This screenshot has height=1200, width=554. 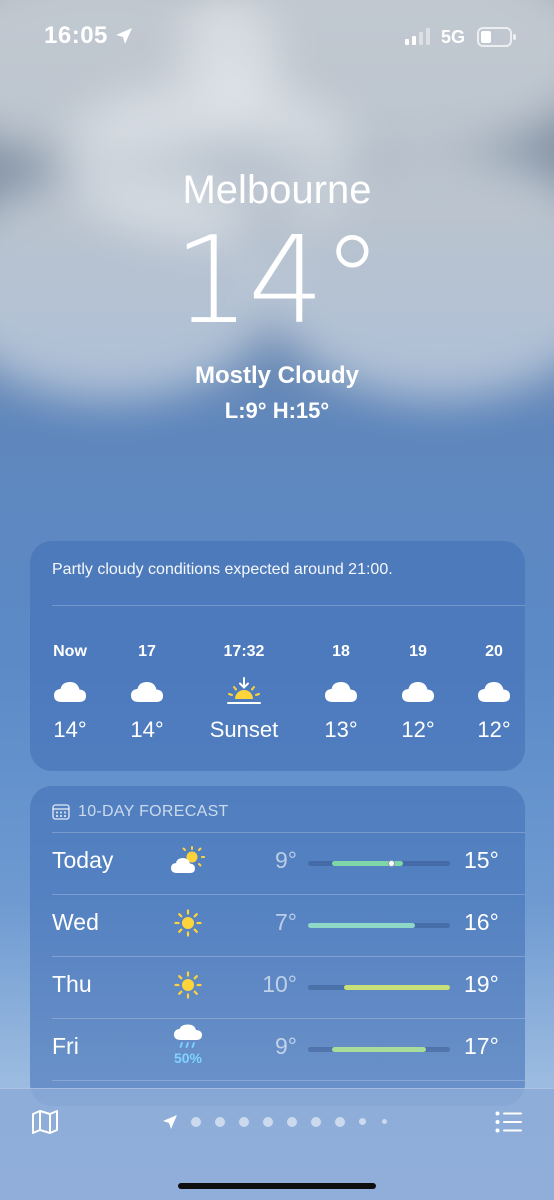 I want to click on hourly-item: 19 12°, so click(x=418, y=693).